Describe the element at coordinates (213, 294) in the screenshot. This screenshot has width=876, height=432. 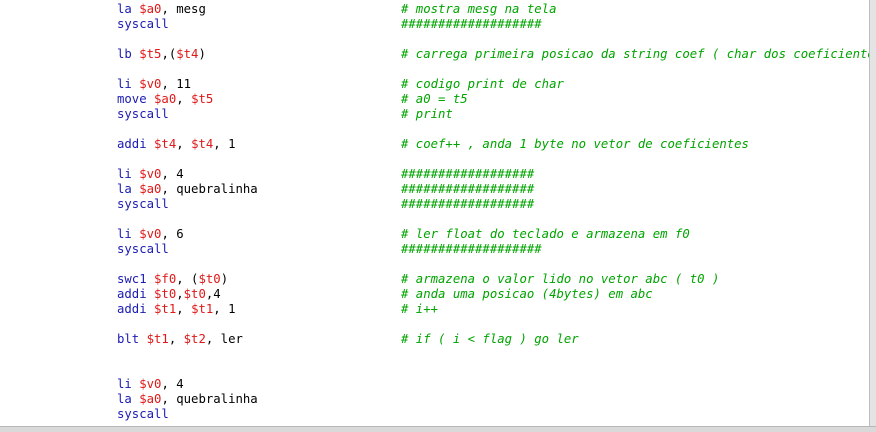
I see `code-text: ,4` at that location.